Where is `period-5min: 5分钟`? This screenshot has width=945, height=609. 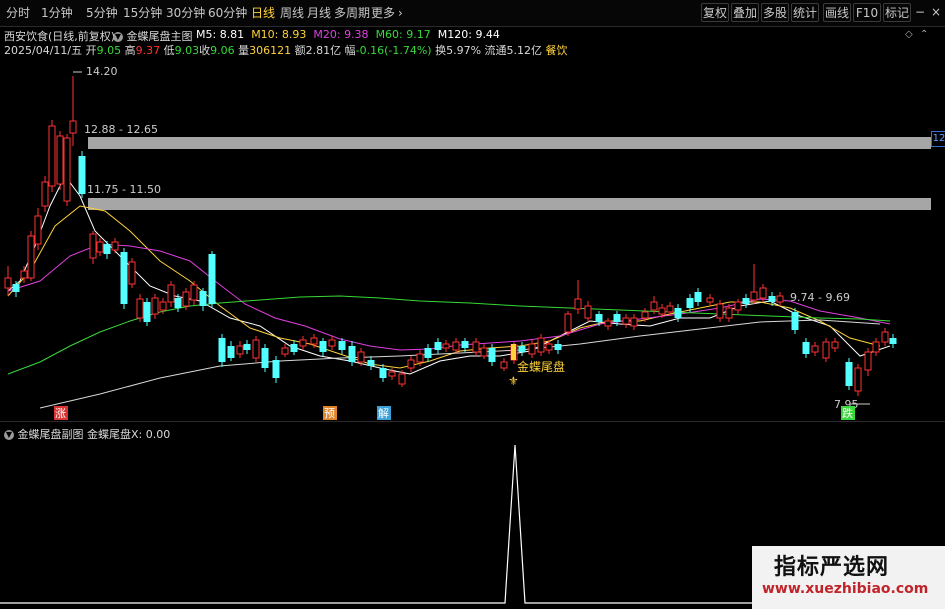 period-5min: 5分钟 is located at coordinates (102, 12).